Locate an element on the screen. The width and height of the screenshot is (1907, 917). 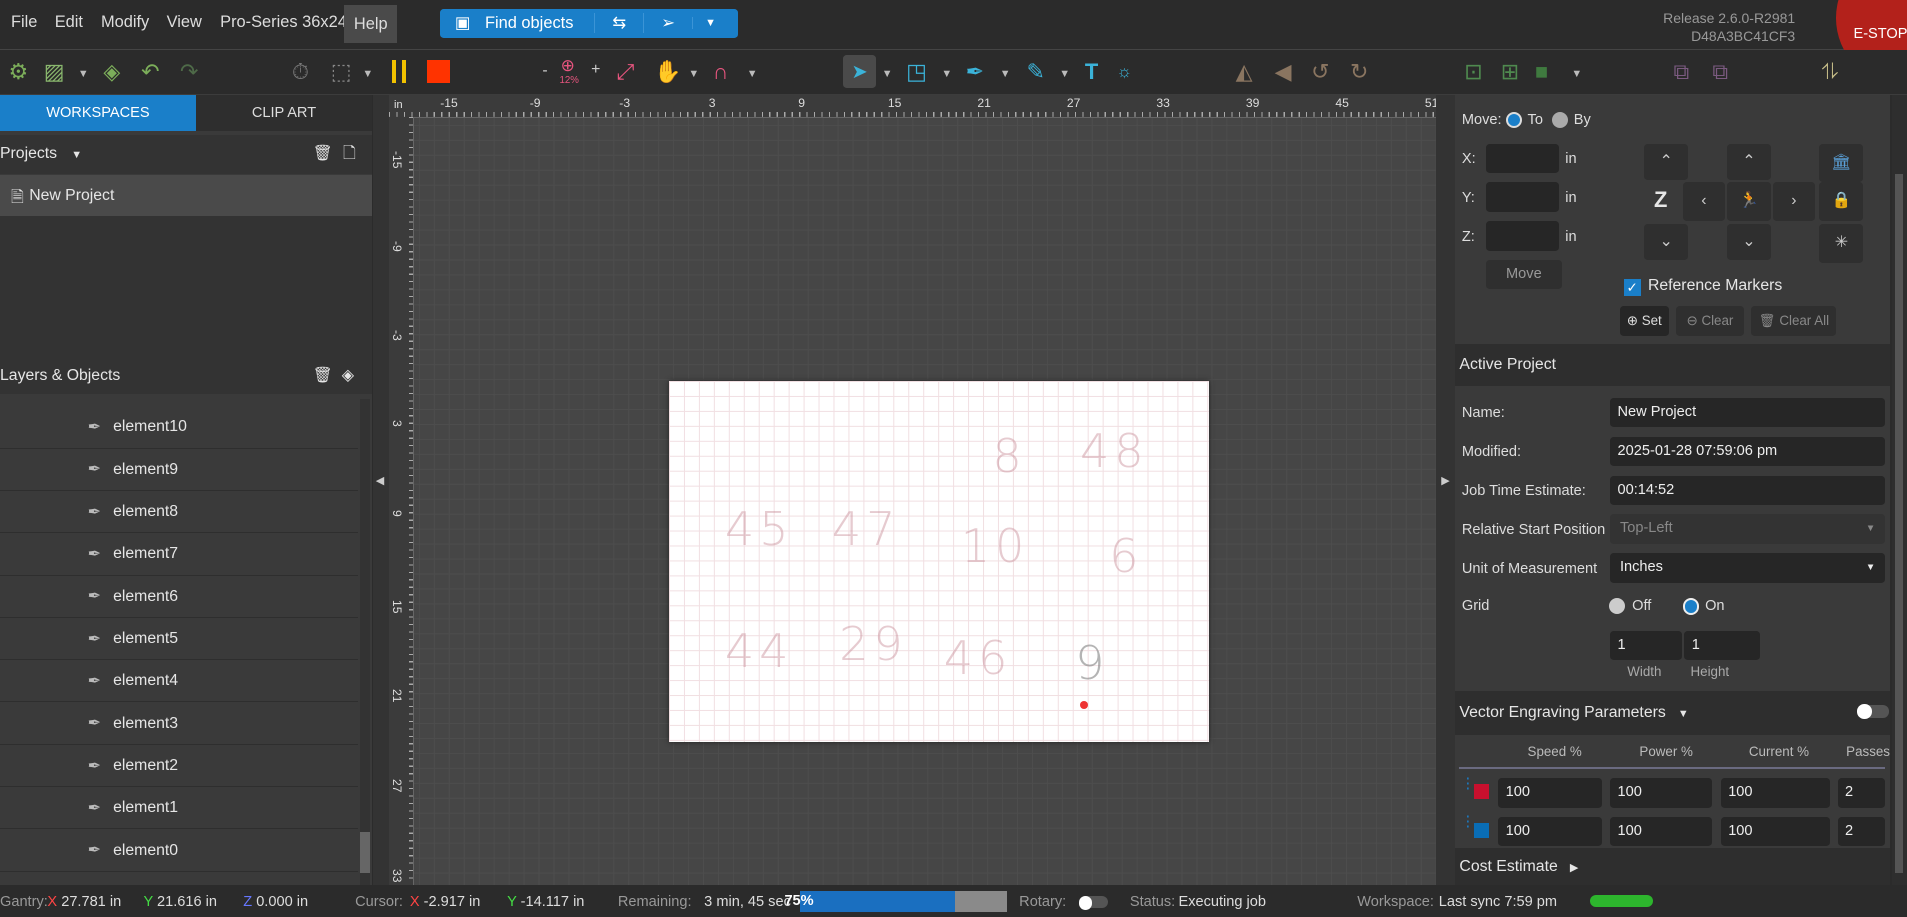
run-icon: 🏃 is located at coordinates (1748, 202).